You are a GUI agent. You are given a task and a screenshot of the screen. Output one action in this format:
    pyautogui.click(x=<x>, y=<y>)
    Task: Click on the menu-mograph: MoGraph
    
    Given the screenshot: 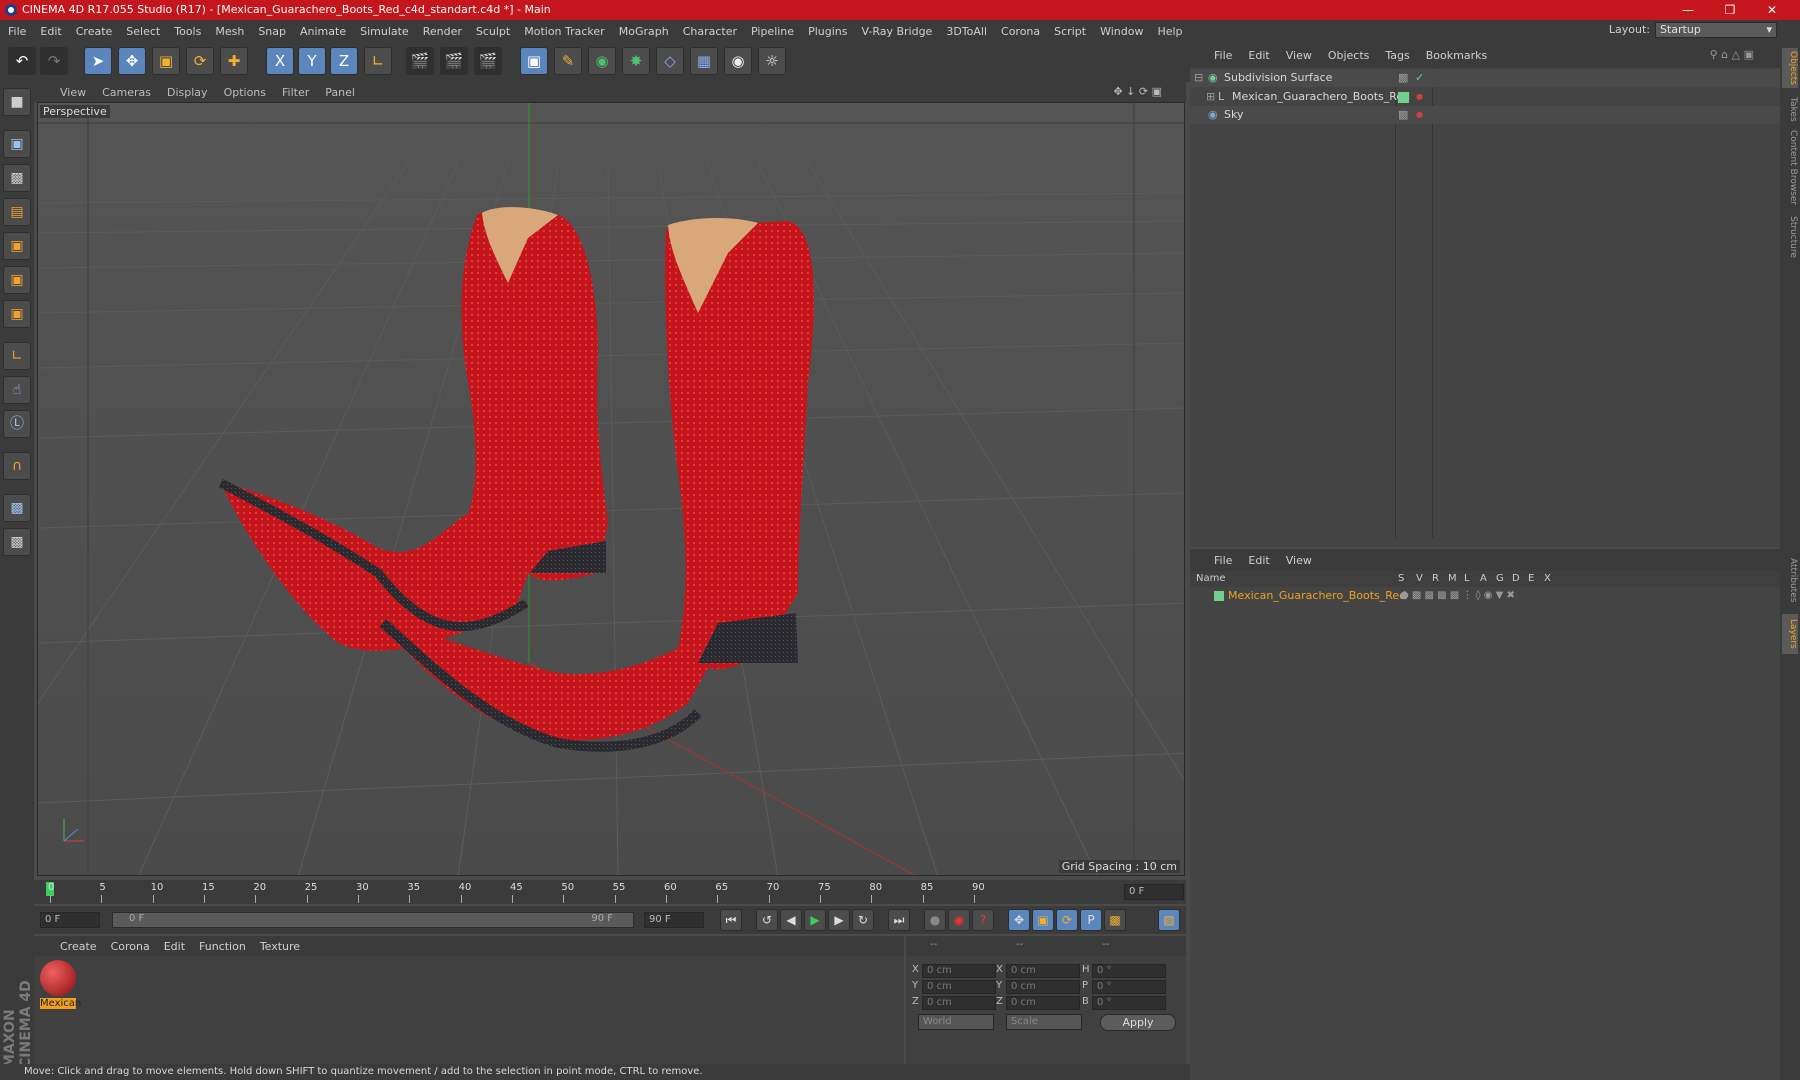 What is the action you would take?
    pyautogui.click(x=644, y=31)
    